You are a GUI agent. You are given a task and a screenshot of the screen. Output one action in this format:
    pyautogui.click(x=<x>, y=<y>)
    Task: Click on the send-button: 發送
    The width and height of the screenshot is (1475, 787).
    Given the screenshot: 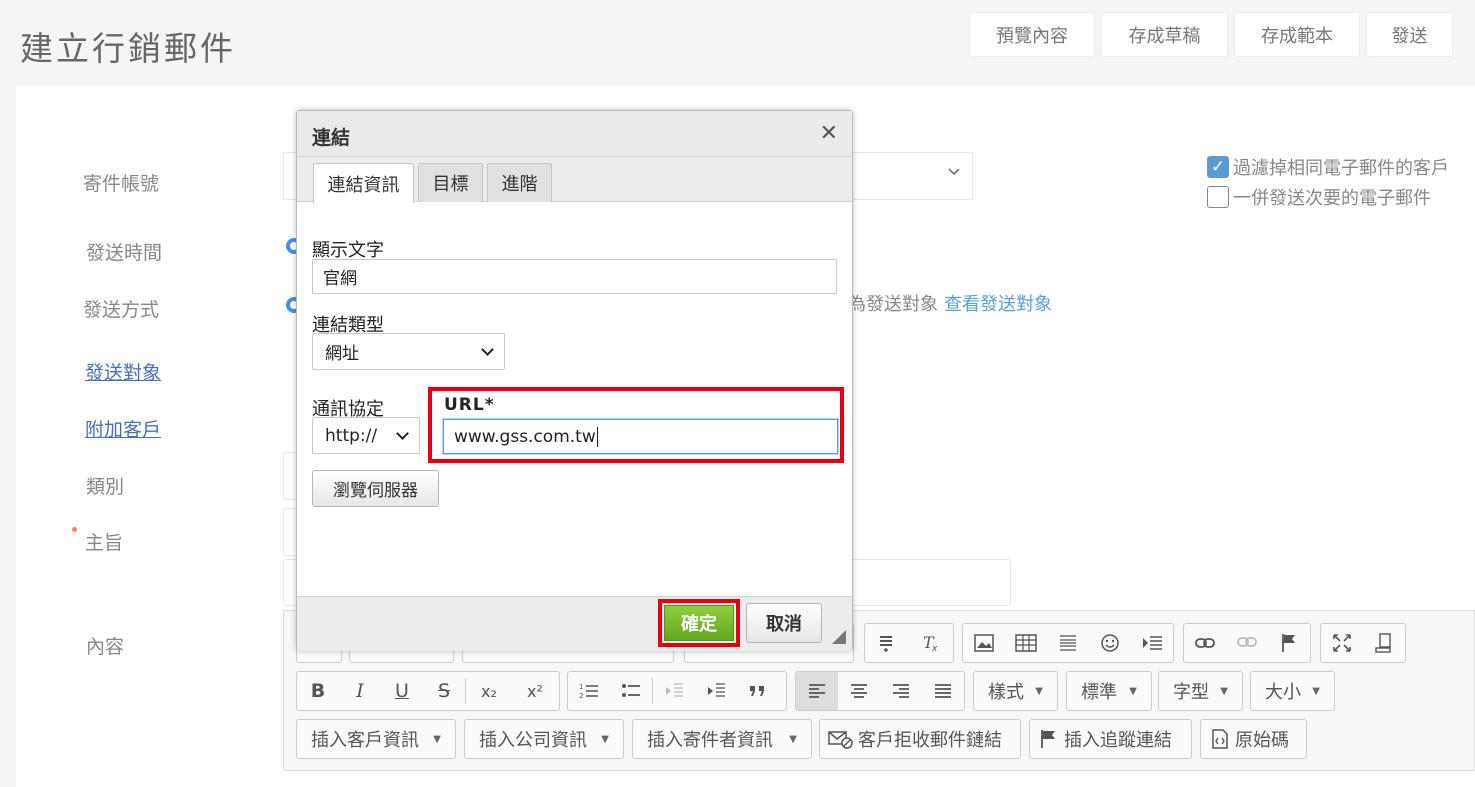 What is the action you would take?
    pyautogui.click(x=1409, y=34)
    